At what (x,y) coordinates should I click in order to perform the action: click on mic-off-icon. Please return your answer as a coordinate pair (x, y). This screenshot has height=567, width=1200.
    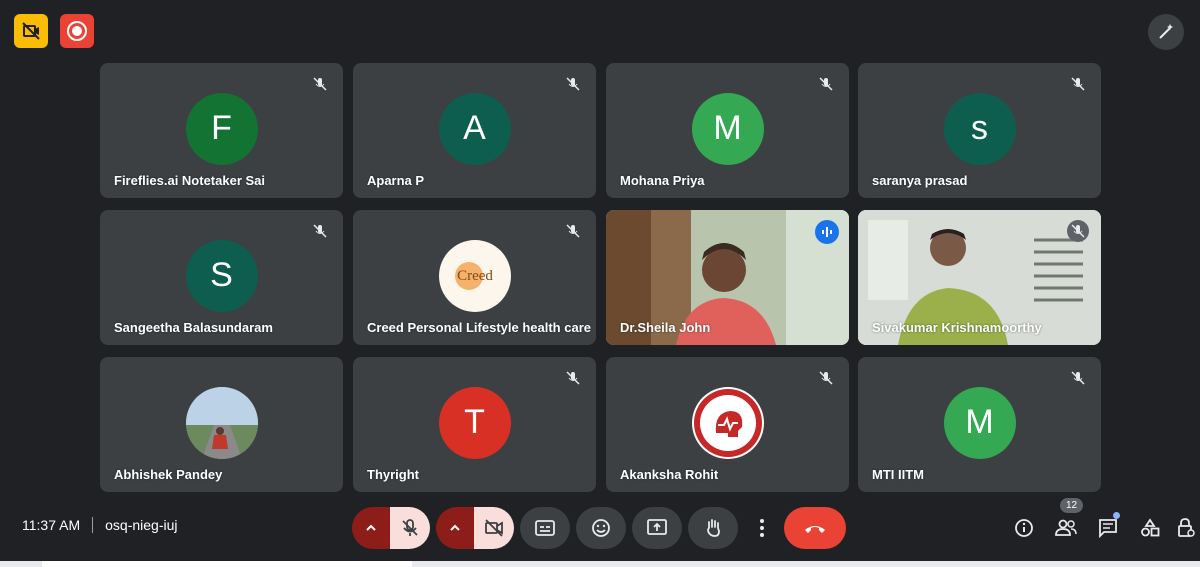
    Looking at the image, I should click on (410, 527).